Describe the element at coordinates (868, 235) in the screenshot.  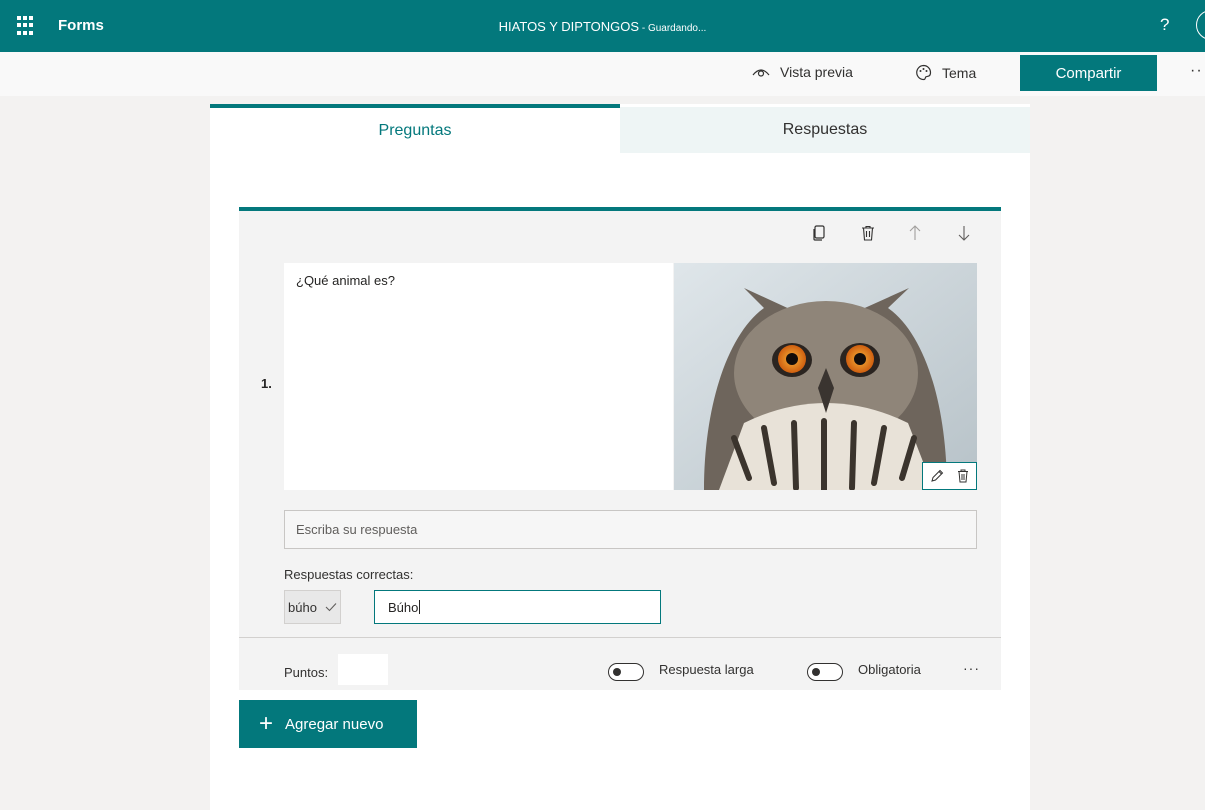
I see `delete-question-icon` at that location.